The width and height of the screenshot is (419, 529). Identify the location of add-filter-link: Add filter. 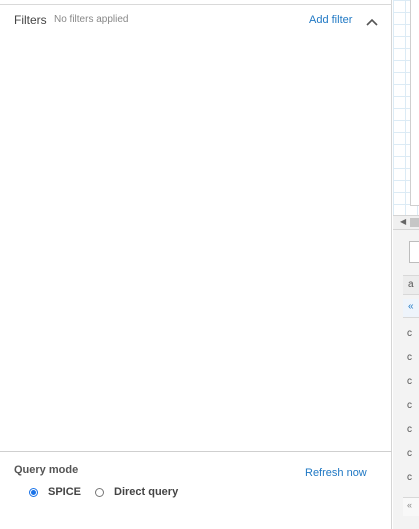
(330, 20).